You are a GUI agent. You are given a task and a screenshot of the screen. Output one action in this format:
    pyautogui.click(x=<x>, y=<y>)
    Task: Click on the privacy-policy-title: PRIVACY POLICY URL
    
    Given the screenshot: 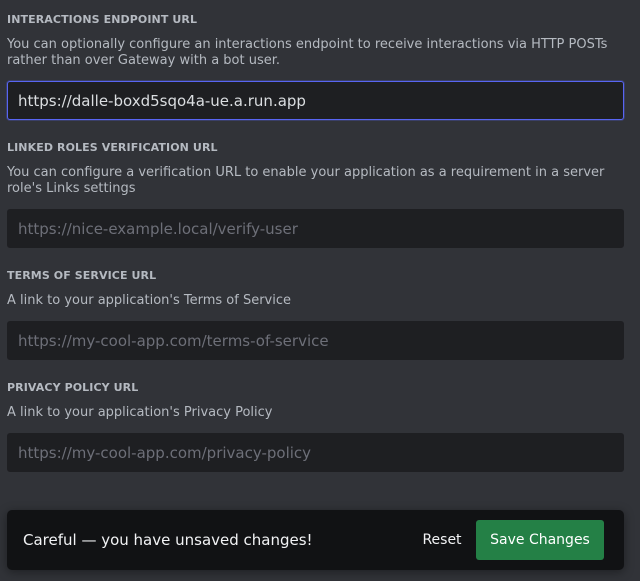 What is the action you would take?
    pyautogui.click(x=73, y=387)
    